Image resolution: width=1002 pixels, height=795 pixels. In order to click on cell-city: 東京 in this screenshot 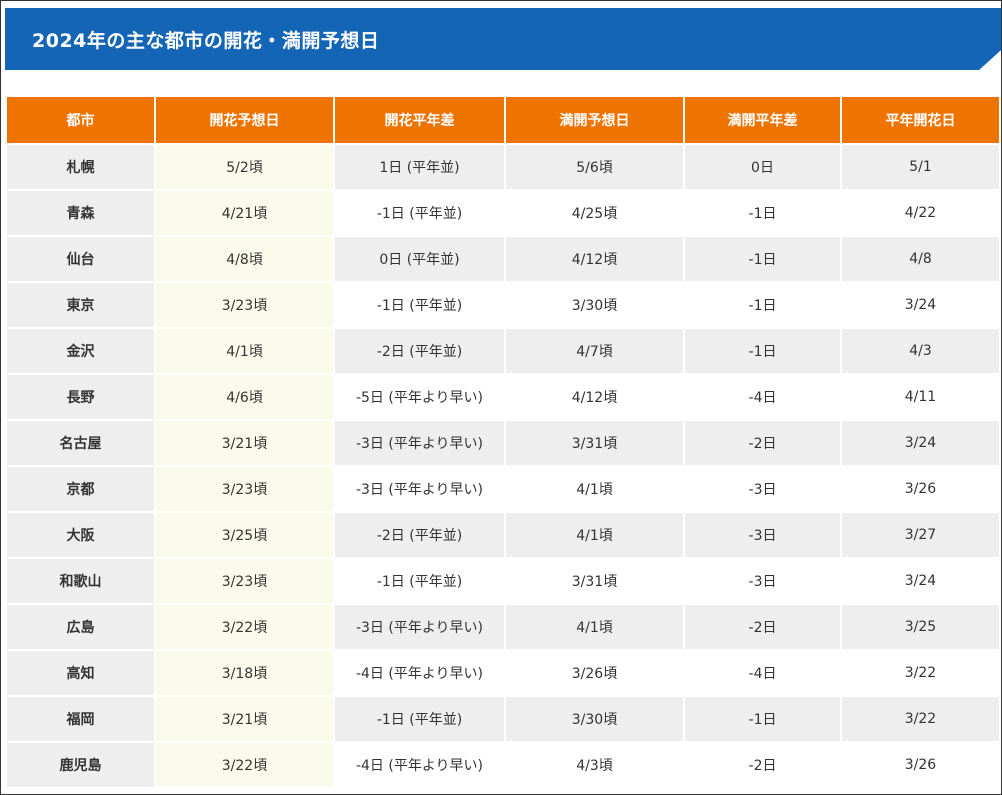, I will do `click(80, 306)`.